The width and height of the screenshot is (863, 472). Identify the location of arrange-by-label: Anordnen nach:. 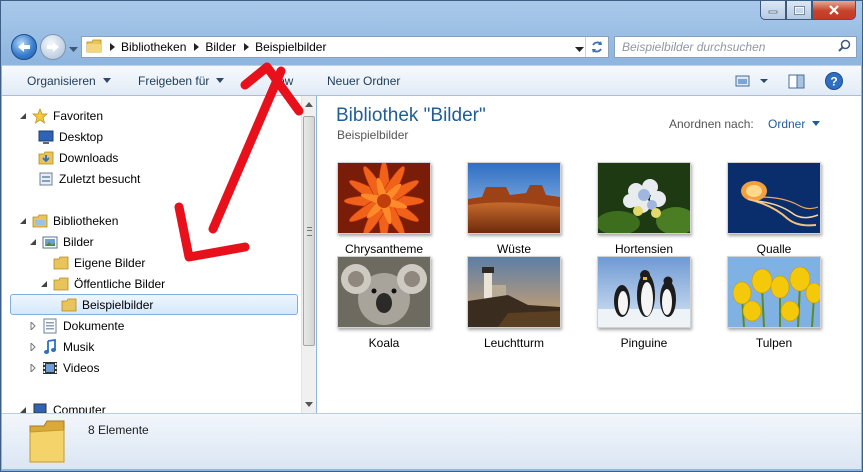
(711, 124).